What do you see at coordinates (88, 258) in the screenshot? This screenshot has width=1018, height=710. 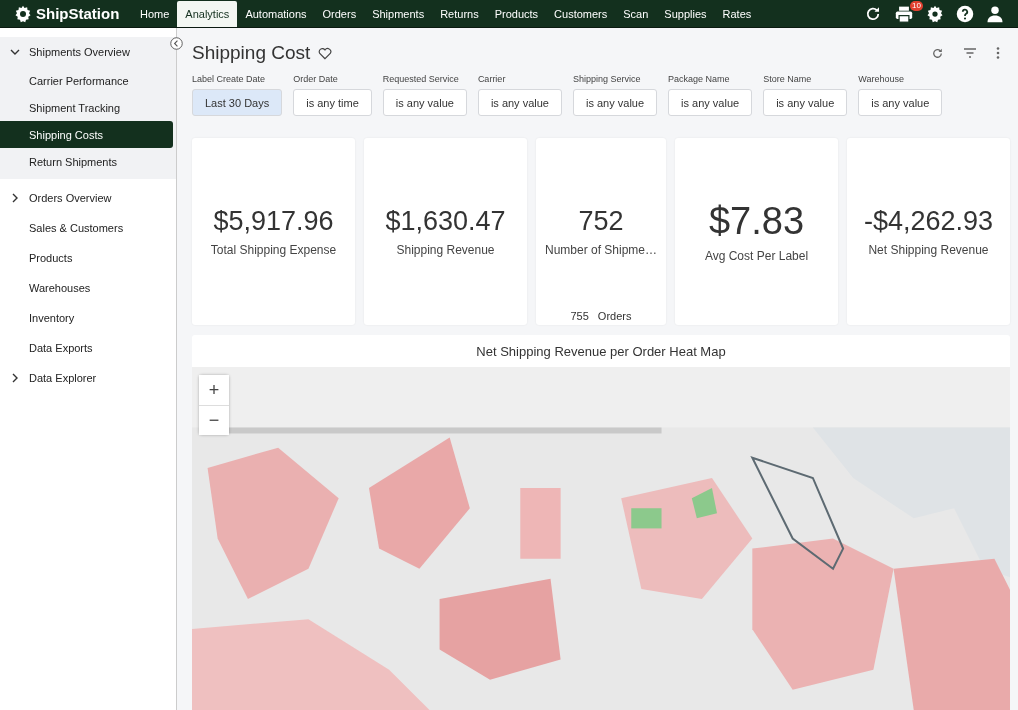 I see `sidebar-item: Products` at bounding box center [88, 258].